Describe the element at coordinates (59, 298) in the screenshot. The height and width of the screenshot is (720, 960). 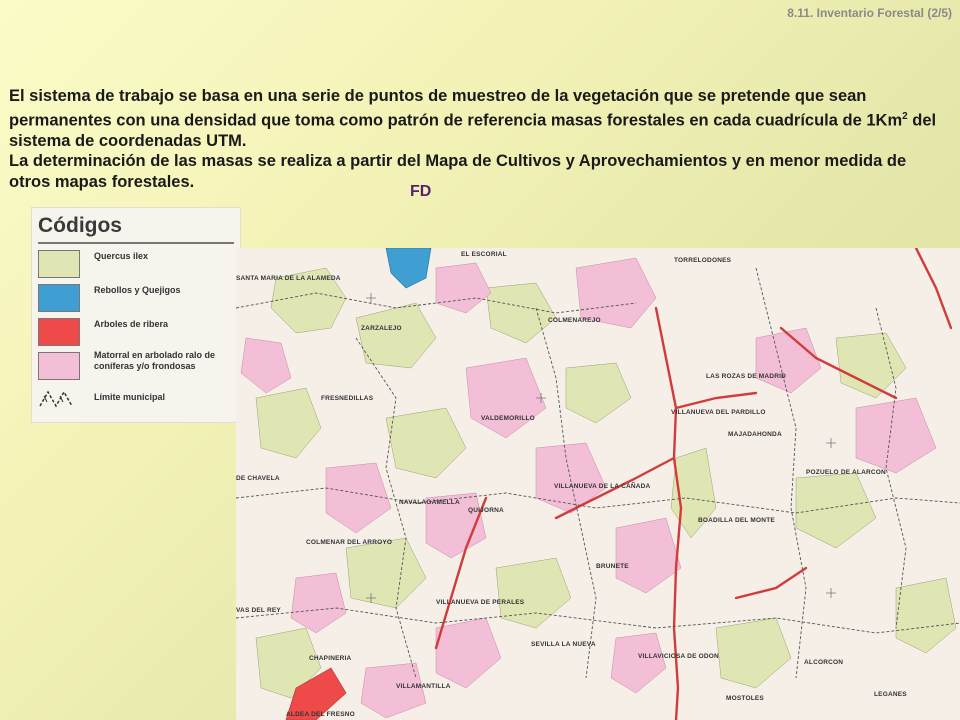
I see `rebollos-swatch` at that location.